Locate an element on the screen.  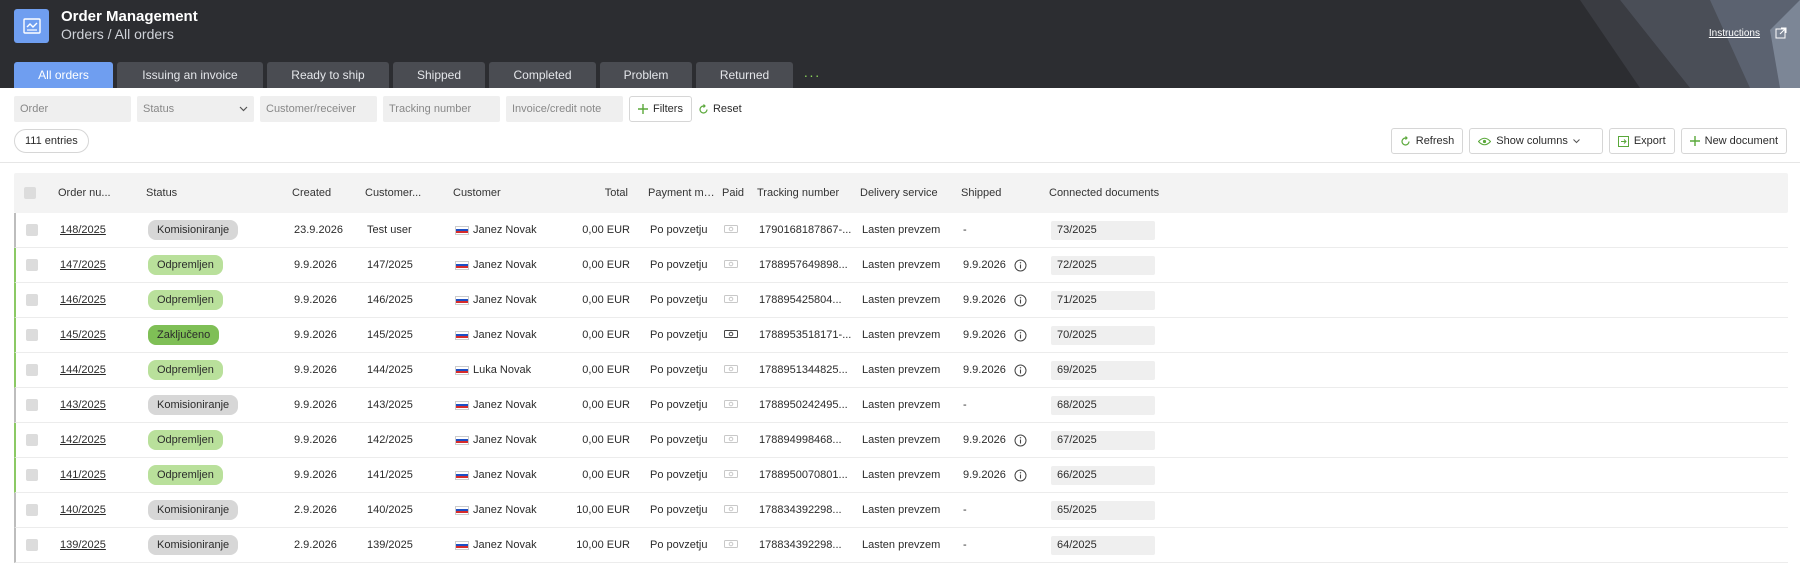
order-number-link: 141/2025 is located at coordinates (83, 475).